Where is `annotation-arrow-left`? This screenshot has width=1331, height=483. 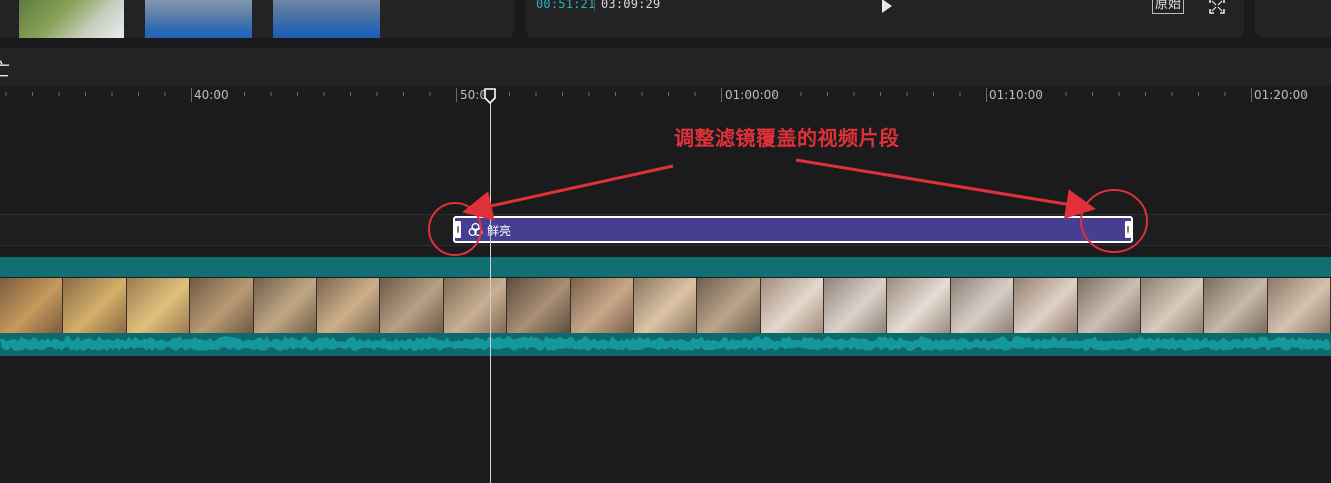
annotation-arrow-left is located at coordinates (568, 192).